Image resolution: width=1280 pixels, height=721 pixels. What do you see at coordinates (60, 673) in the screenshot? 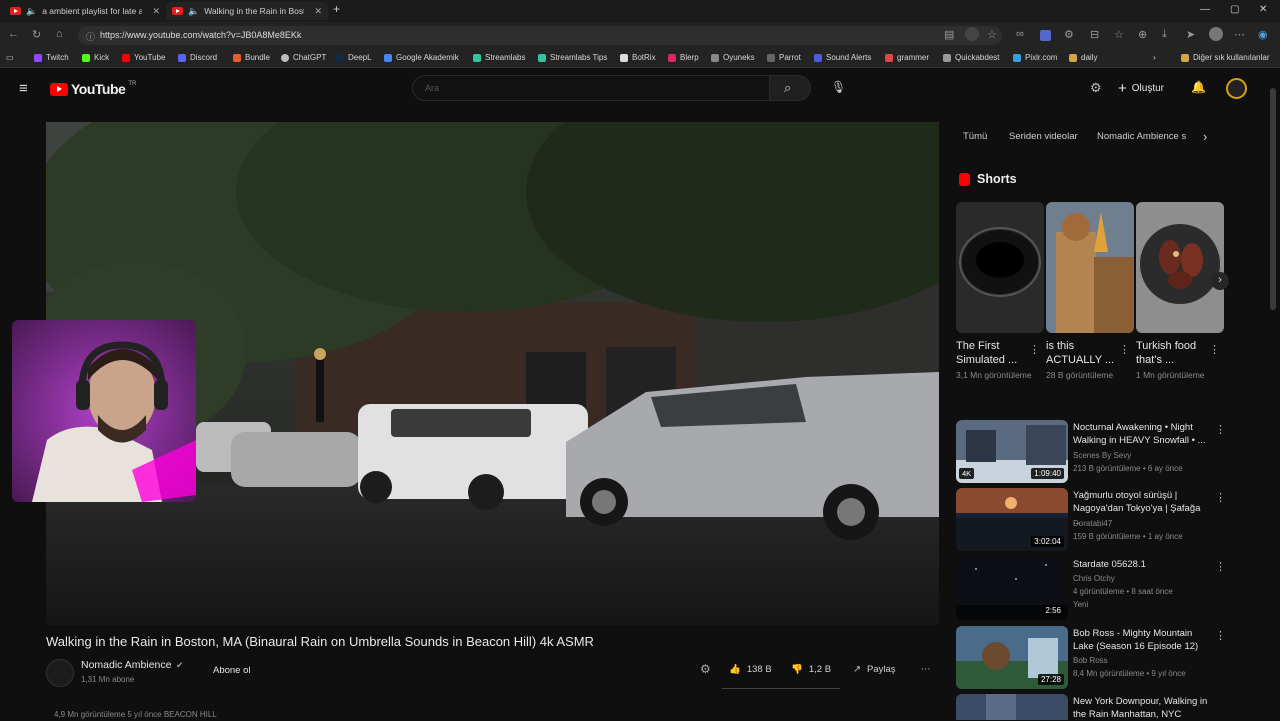
I see `channel-avatar` at bounding box center [60, 673].